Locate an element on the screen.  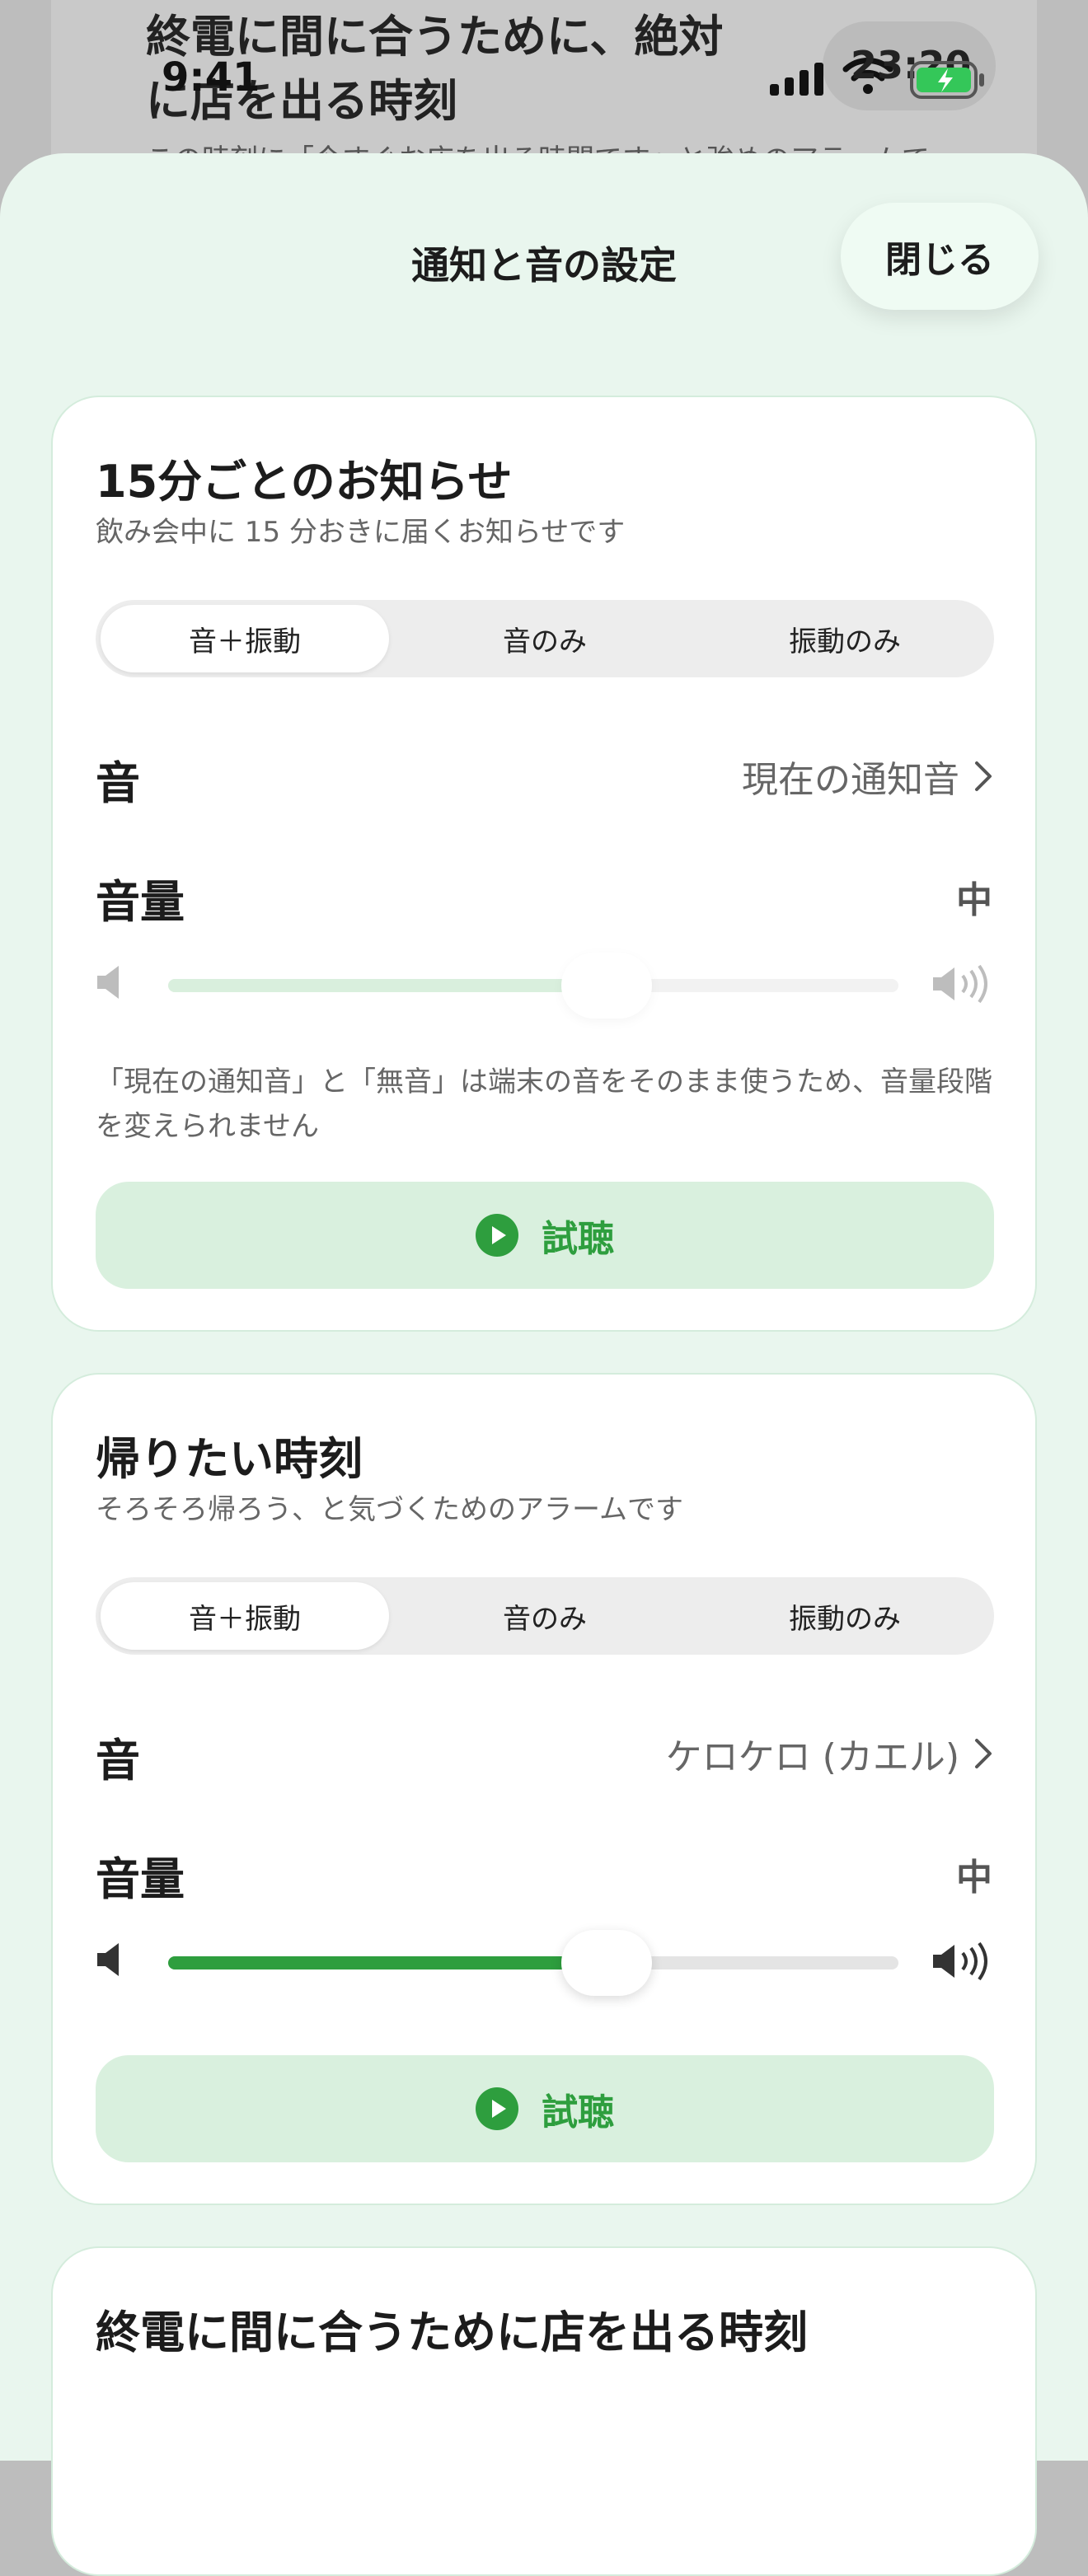
notification-card-last-train: 終電に間に合うために店を出る時刻 is located at coordinates (544, 2411).